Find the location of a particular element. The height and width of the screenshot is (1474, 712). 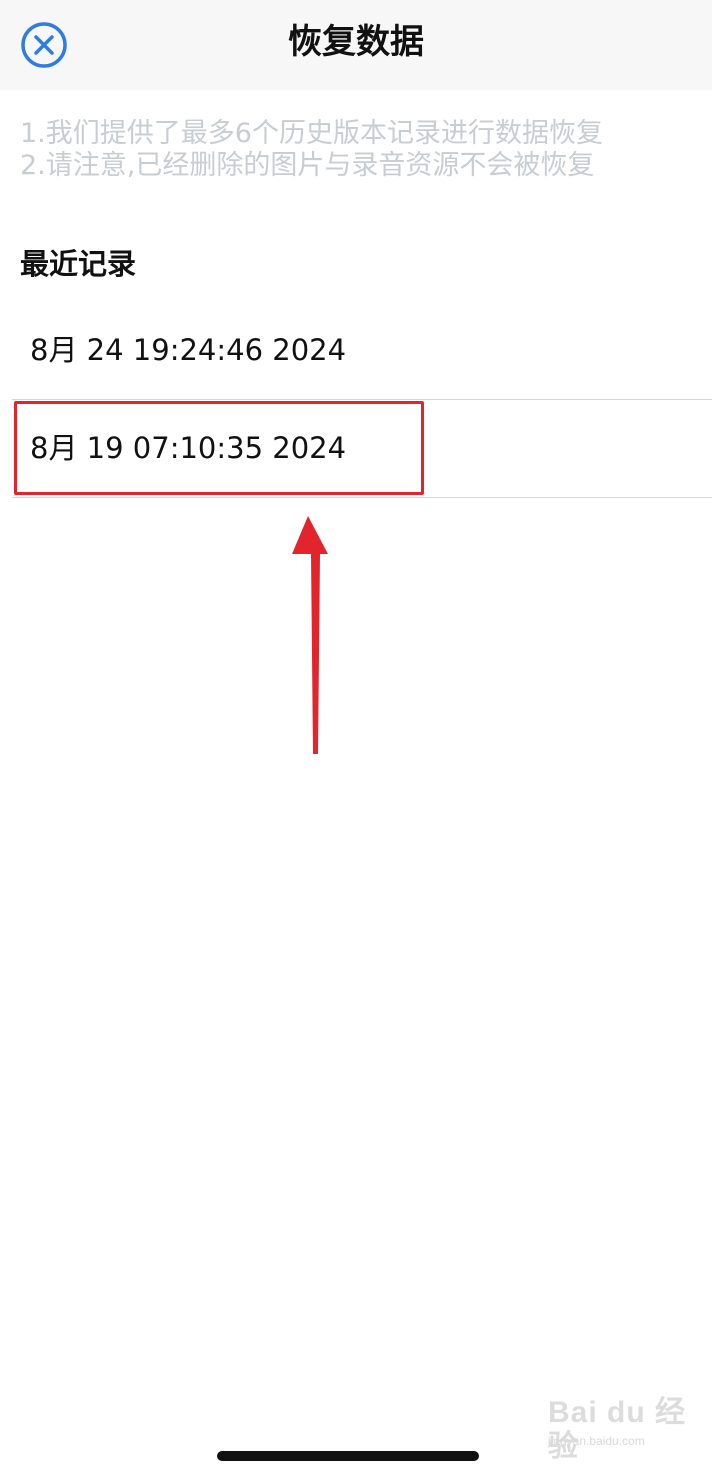

notice-line-2: 2.请注意,已经删除的图片与录音资源不会被恢复 is located at coordinates (307, 165).